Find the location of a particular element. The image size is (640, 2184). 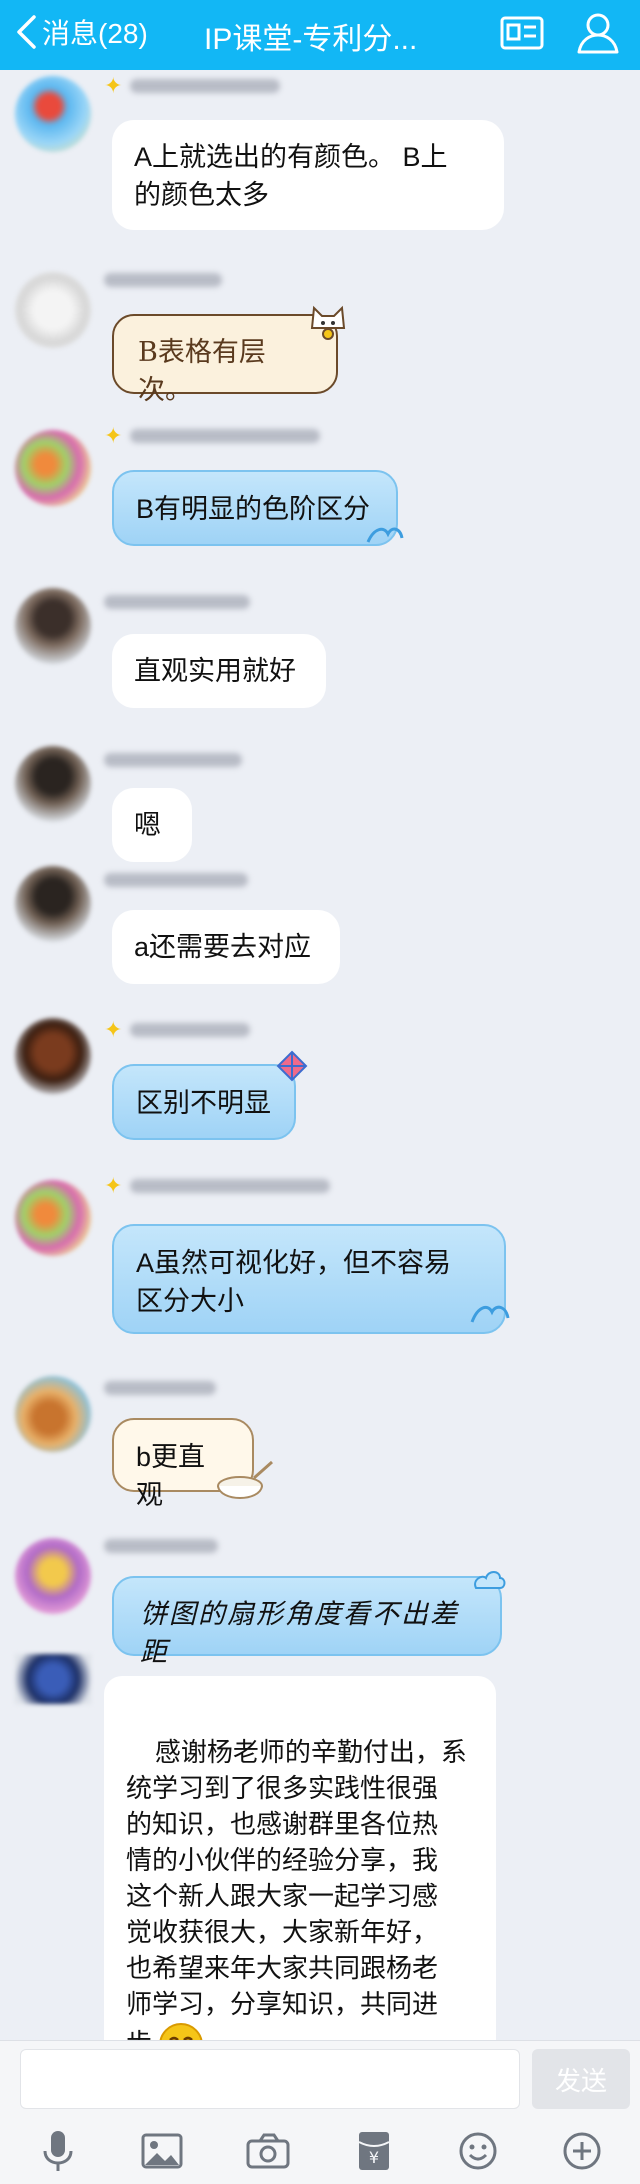

message-row: 嗯 is located at coordinates (320, 802).